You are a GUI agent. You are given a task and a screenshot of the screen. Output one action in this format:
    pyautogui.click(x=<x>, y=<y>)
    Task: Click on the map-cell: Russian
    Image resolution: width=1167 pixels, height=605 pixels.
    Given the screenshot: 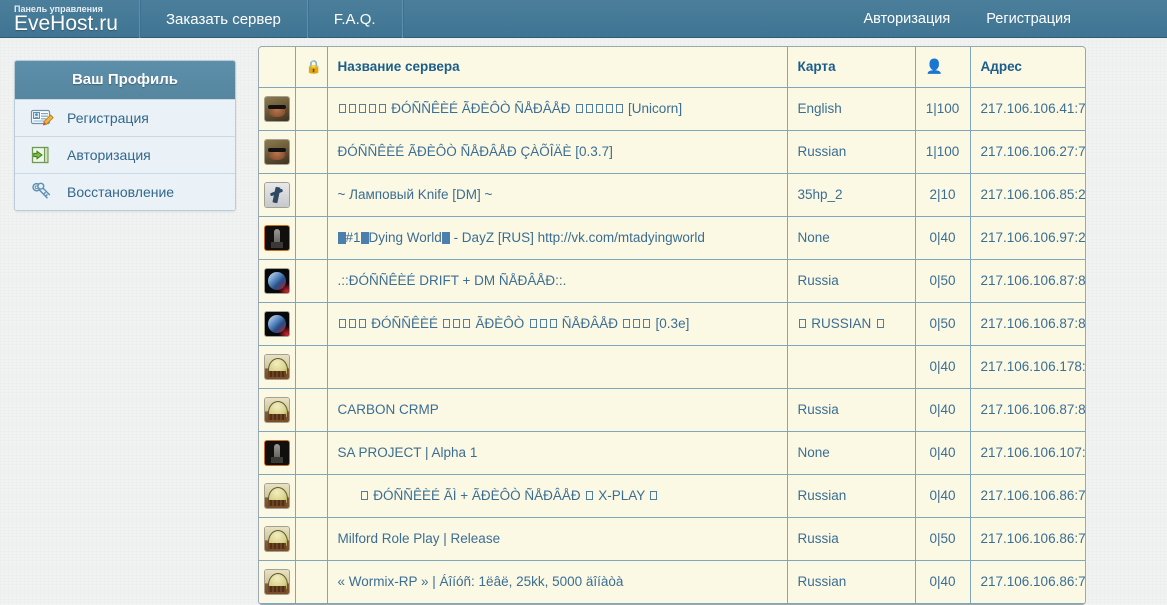 What is the action you would take?
    pyautogui.click(x=851, y=581)
    